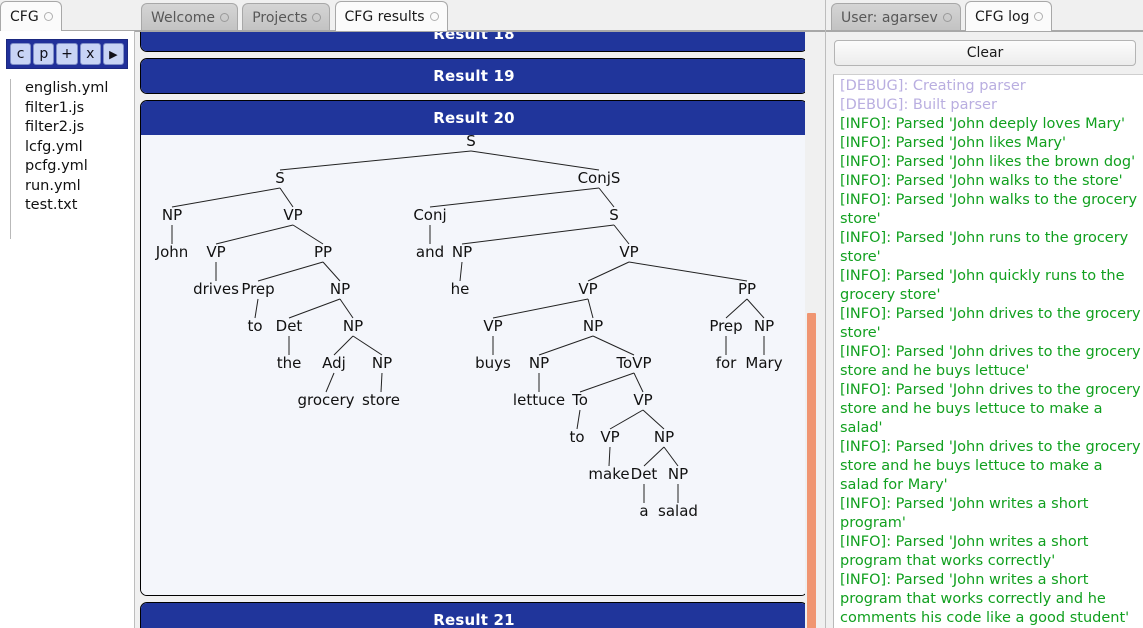  I want to click on parse-tree-node: a, so click(643, 511).